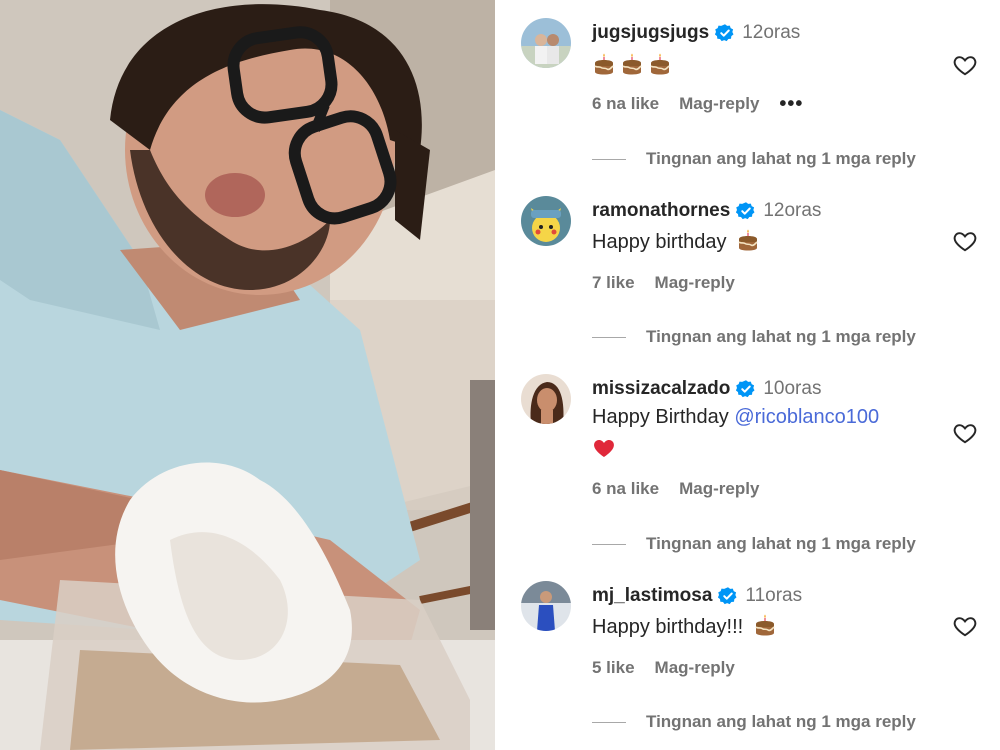 This screenshot has width=1000, height=750. I want to click on comment-message: Happy Birthday, so click(660, 417).